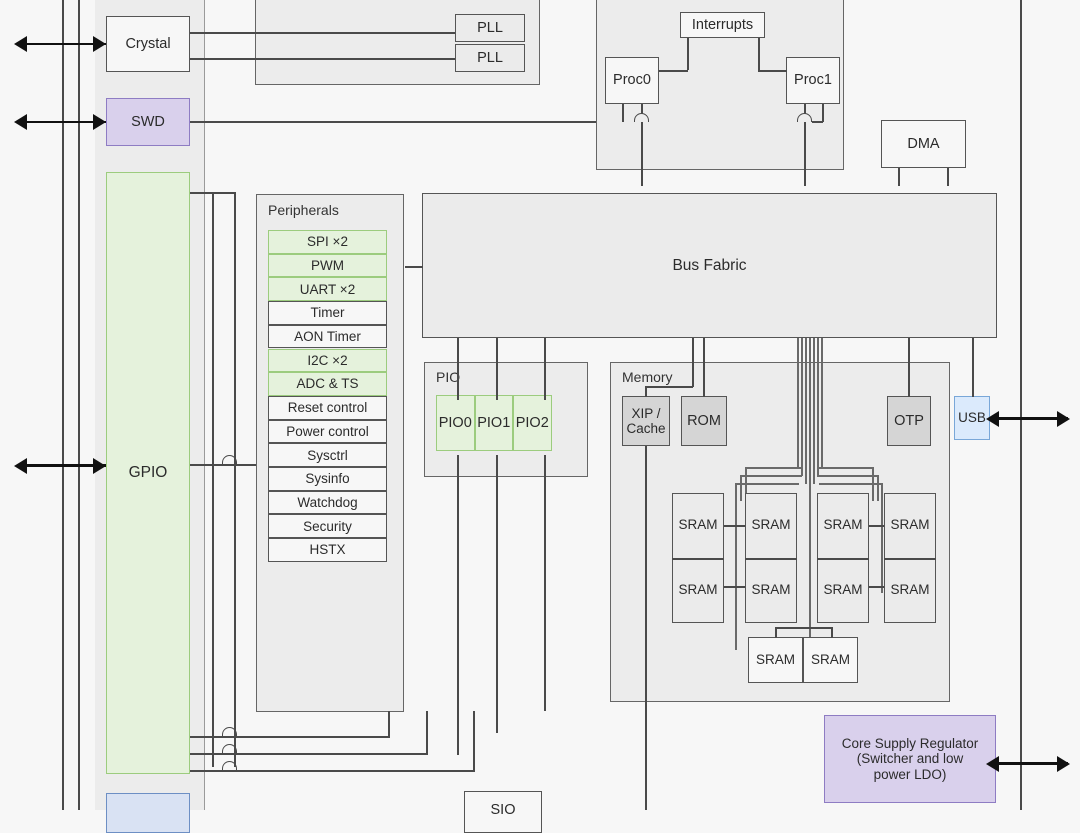 Image resolution: width=1080 pixels, height=833 pixels. I want to click on wire-irq-down-right, so click(759, 54).